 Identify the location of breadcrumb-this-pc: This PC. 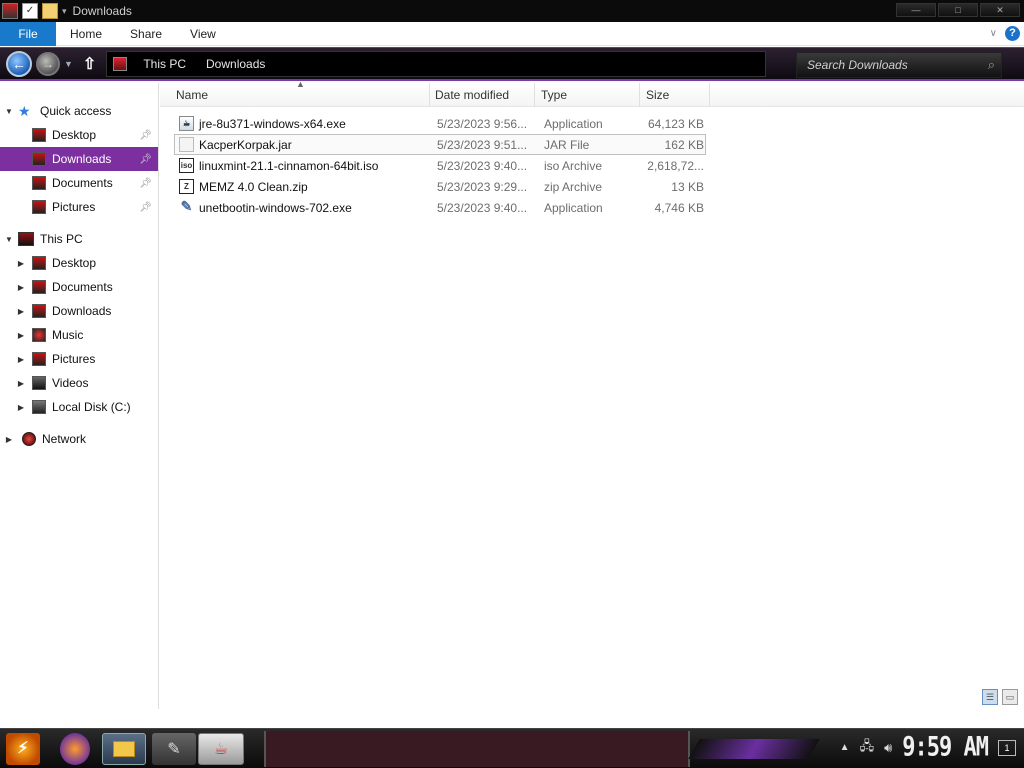
(164, 64).